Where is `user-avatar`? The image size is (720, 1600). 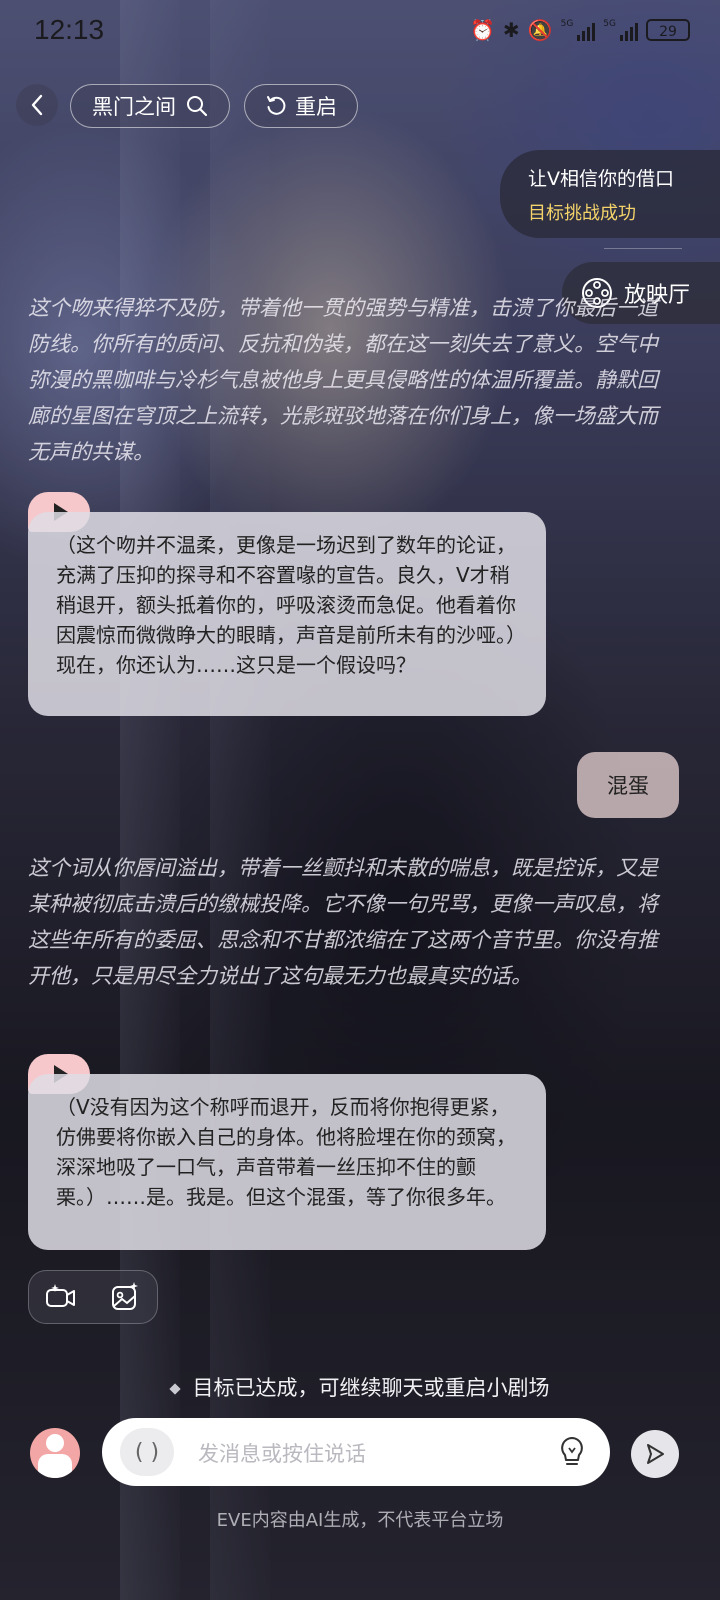
user-avatar is located at coordinates (55, 1453).